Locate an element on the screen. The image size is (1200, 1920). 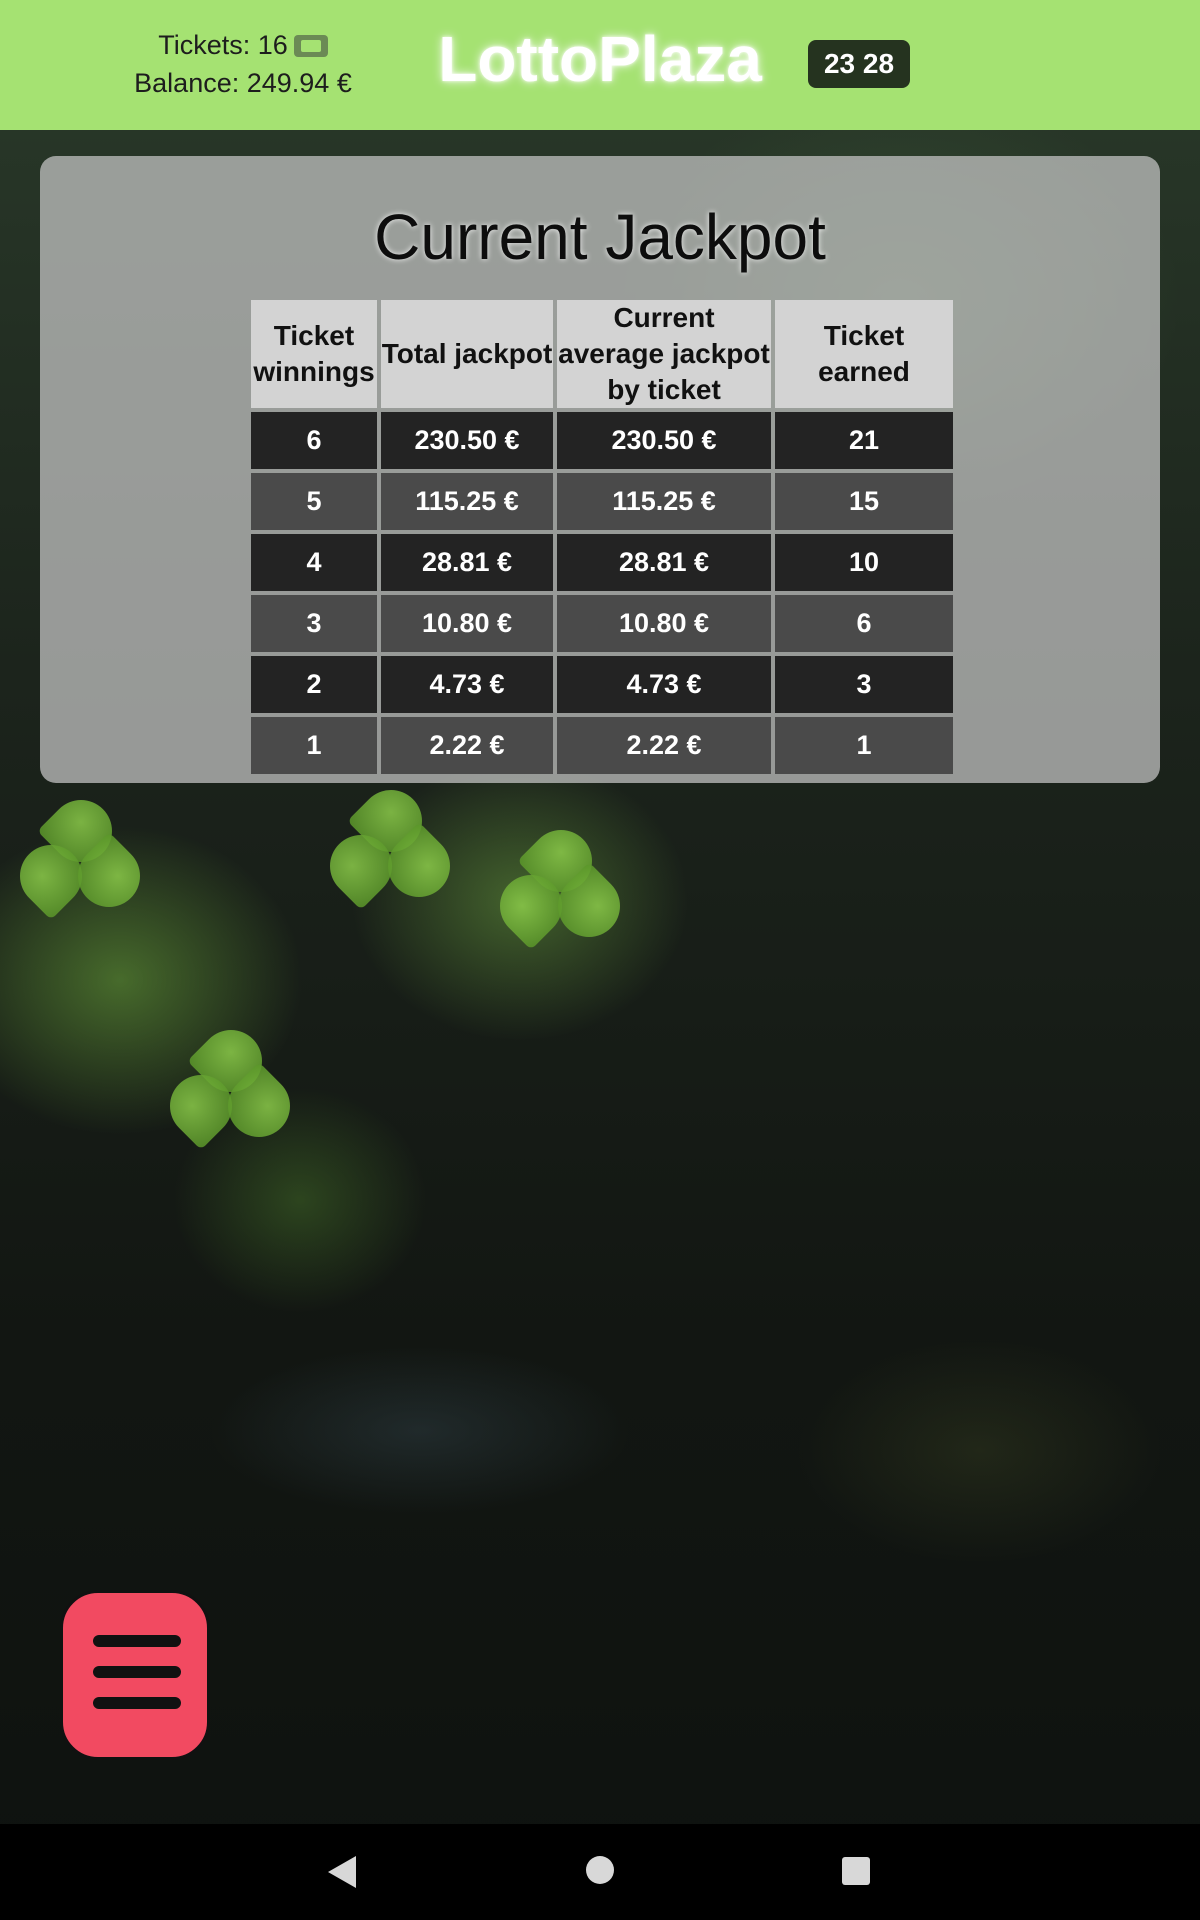
tickets-count: Tickets: 16 is located at coordinates (243, 45).